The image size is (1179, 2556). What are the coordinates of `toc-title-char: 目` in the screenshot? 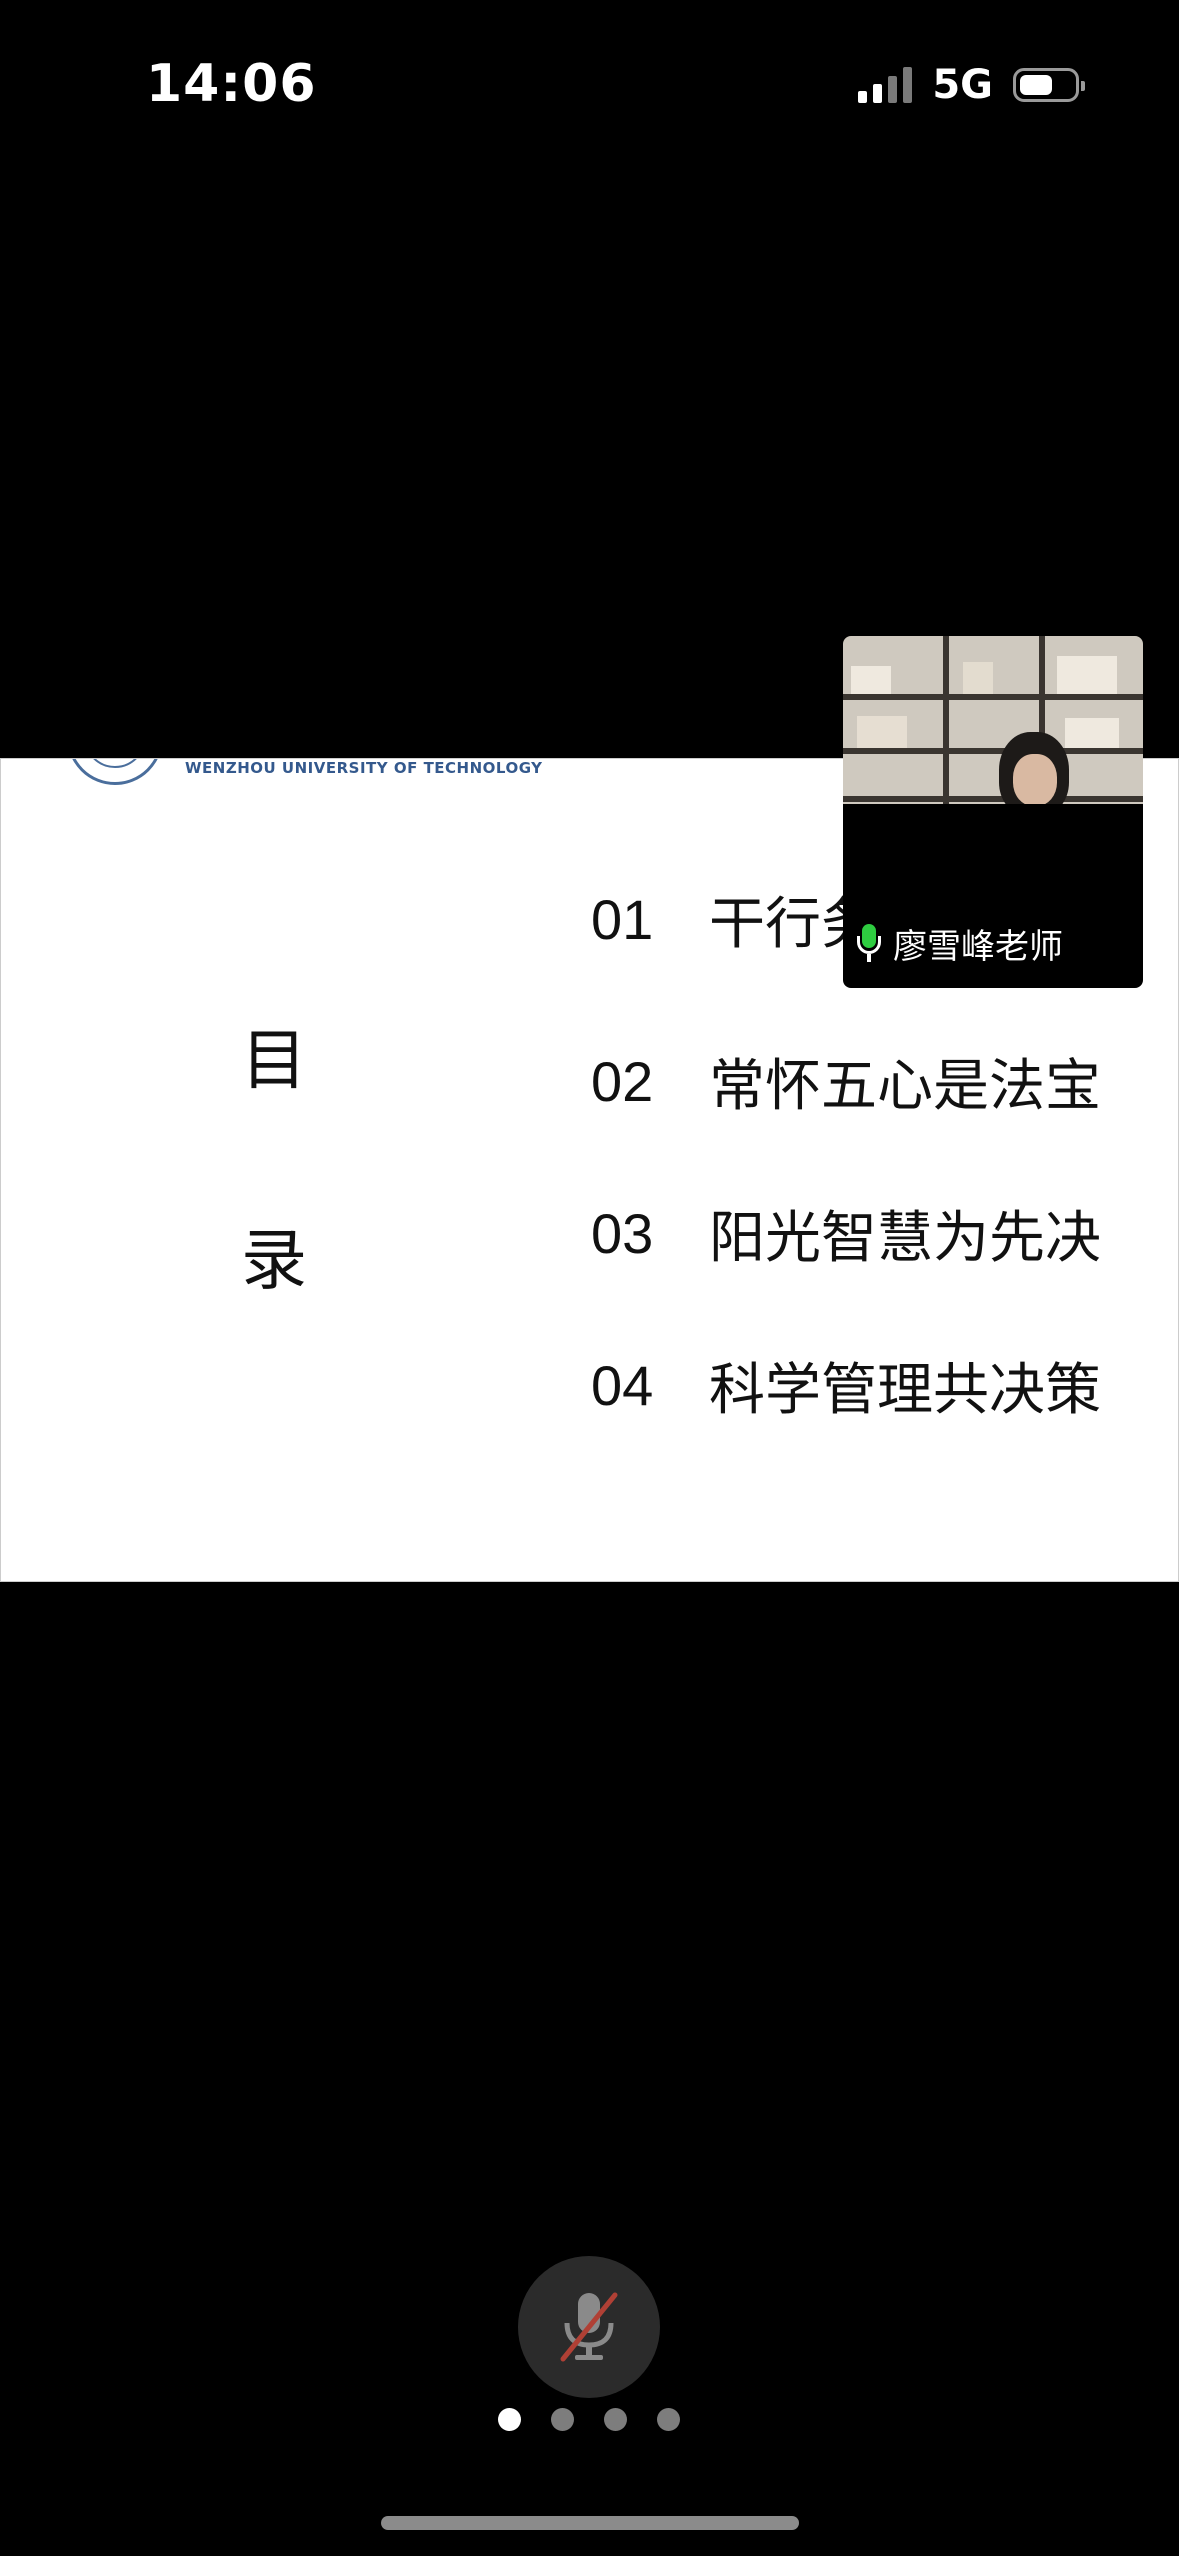 It's located at (274, 1060).